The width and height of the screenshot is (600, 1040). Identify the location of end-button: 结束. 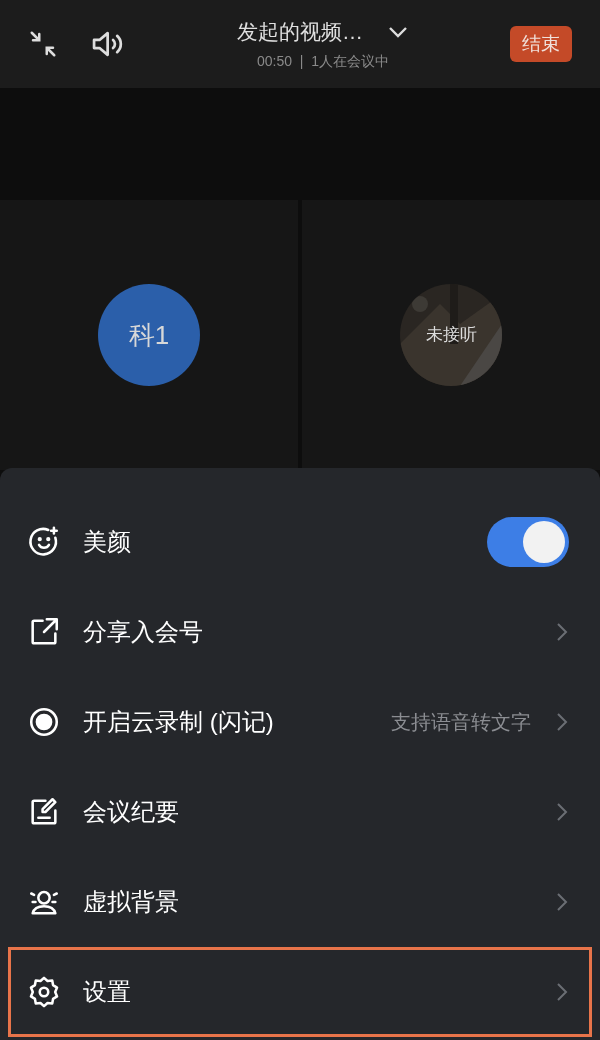
(541, 44).